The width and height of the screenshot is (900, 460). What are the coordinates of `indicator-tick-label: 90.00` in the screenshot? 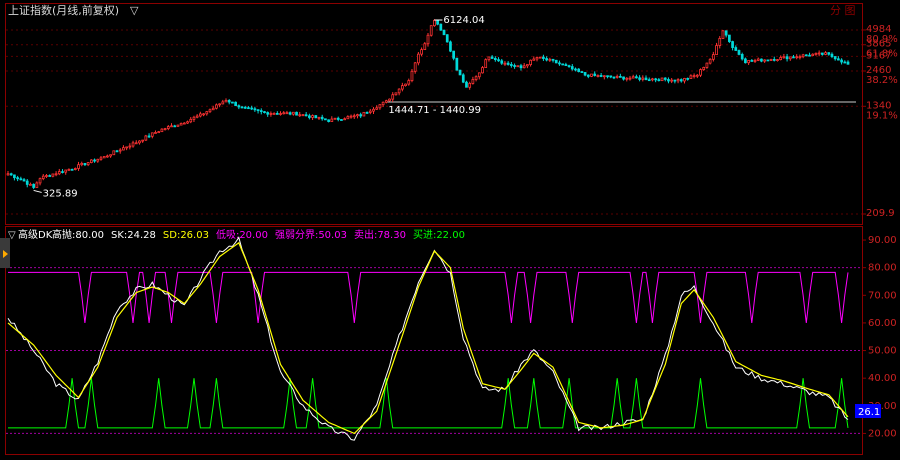 It's located at (882, 240).